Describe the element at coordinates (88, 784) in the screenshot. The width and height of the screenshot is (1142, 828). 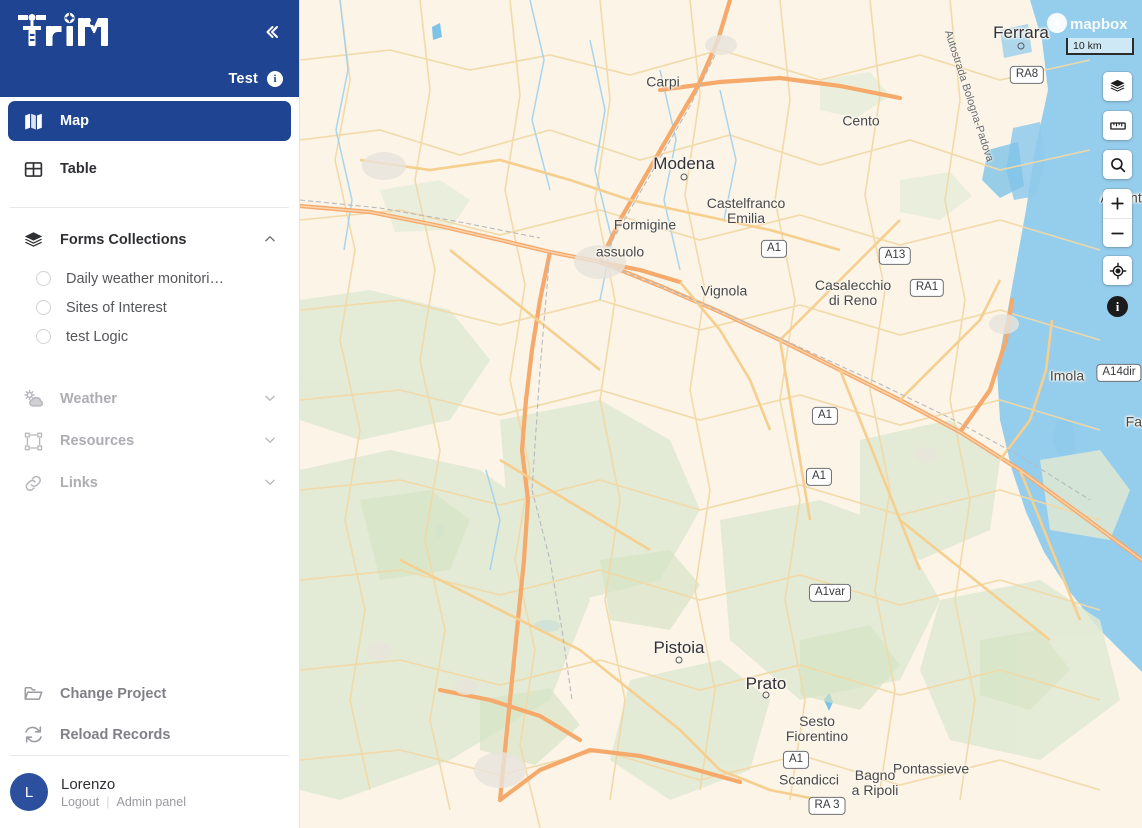
I see `user-name: Lorenzo` at that location.